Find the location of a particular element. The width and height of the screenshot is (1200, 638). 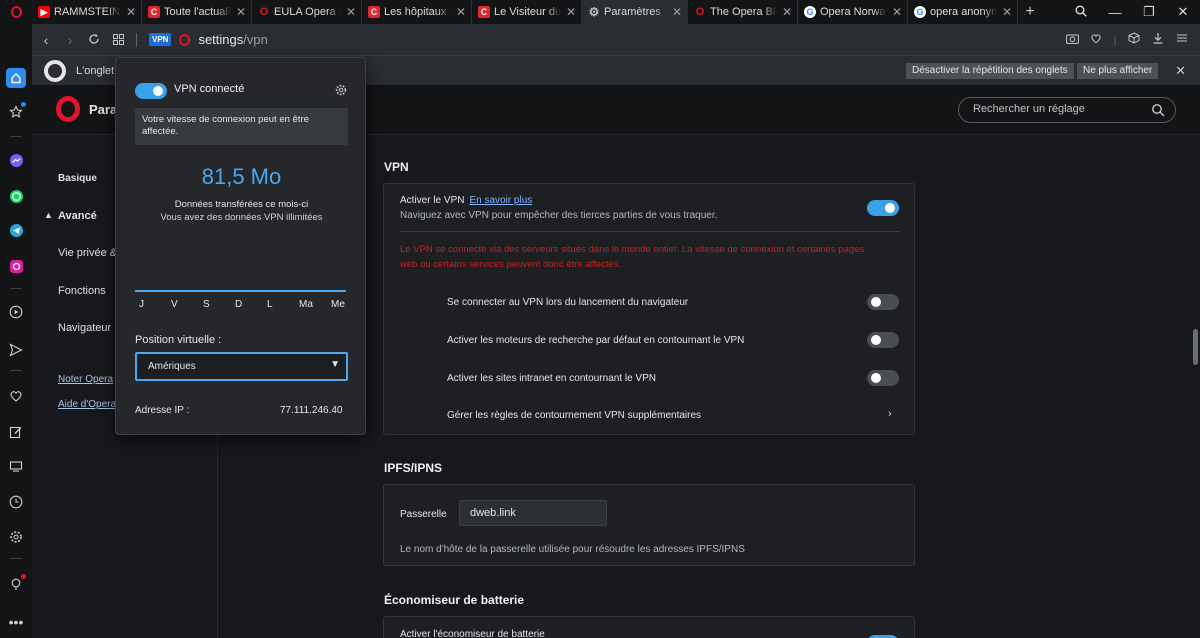

vpn-badge-button: VPN is located at coordinates (160, 39).